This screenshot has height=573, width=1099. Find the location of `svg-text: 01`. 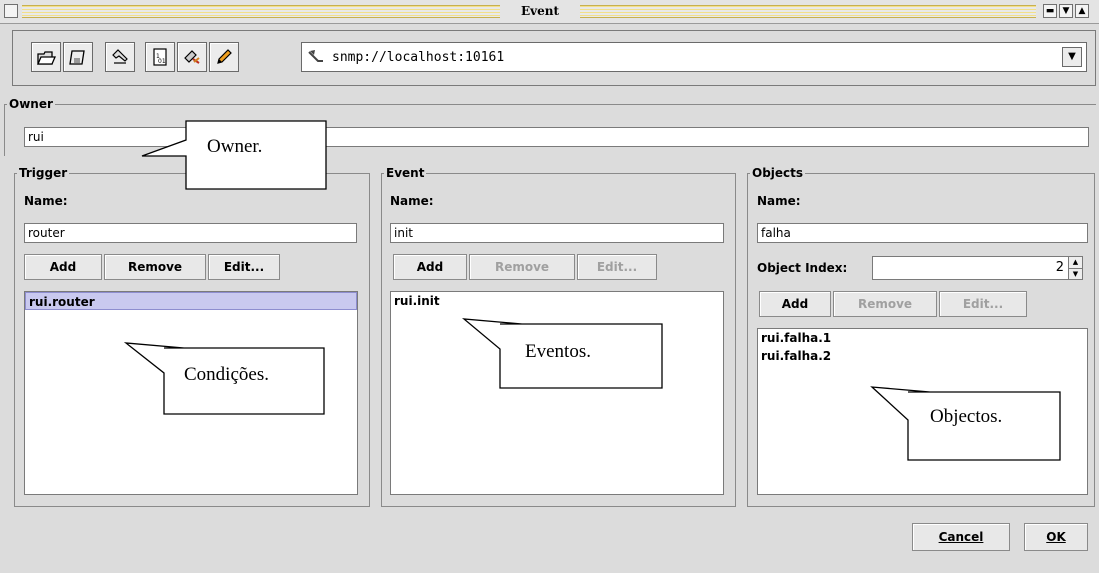

svg-text: 01 is located at coordinates (162, 61).